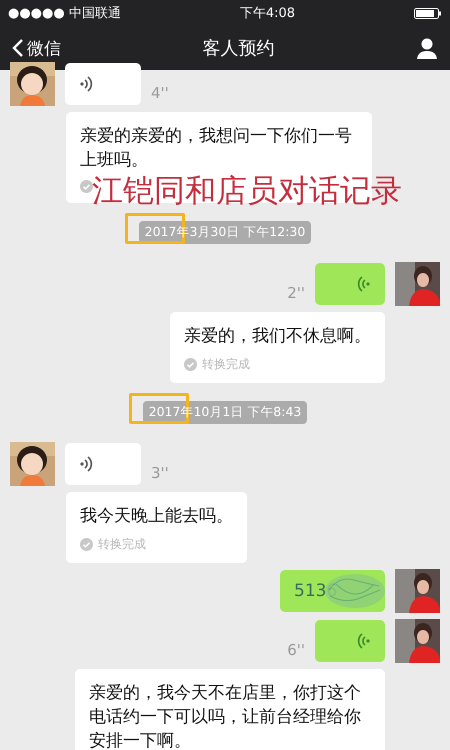  Describe the element at coordinates (427, 48) in the screenshot. I see `person-icon` at that location.